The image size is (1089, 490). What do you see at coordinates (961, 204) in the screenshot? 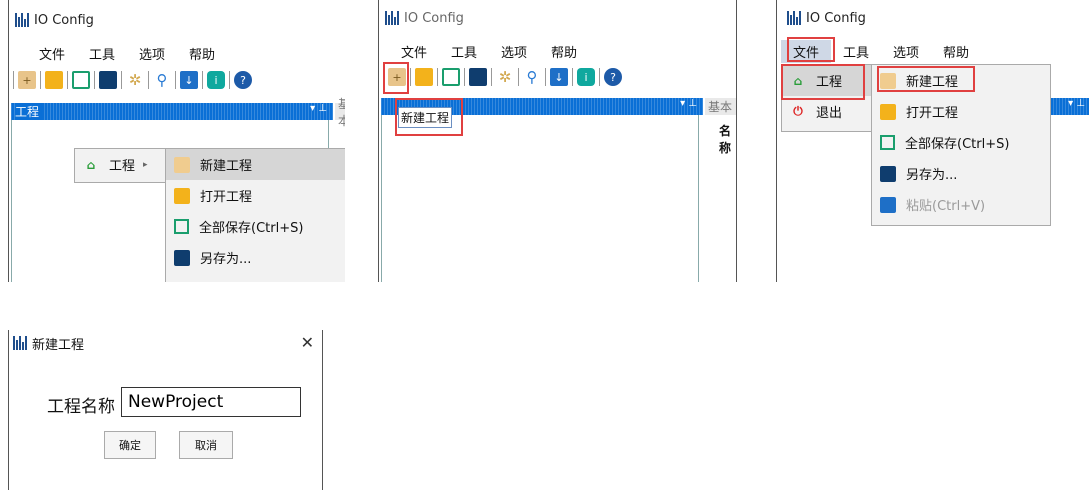
I see `menu-item-paste: 粘贴(Ctrl+V)` at bounding box center [961, 204].